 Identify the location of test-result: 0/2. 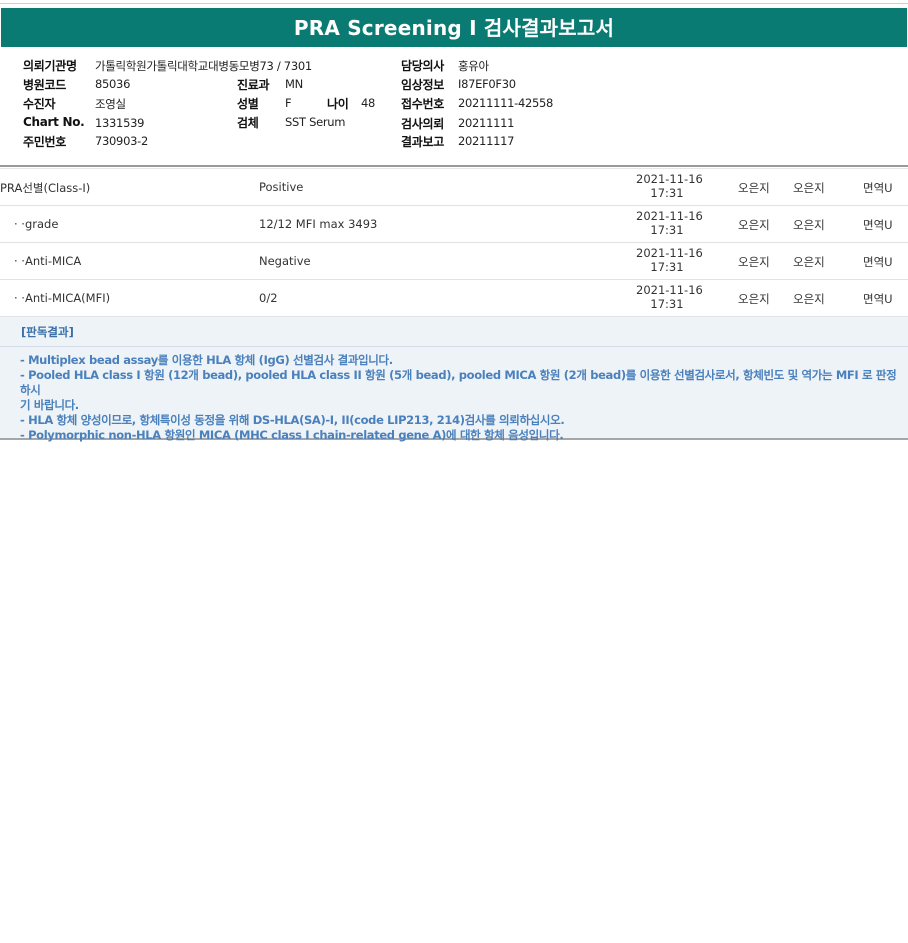
(268, 298).